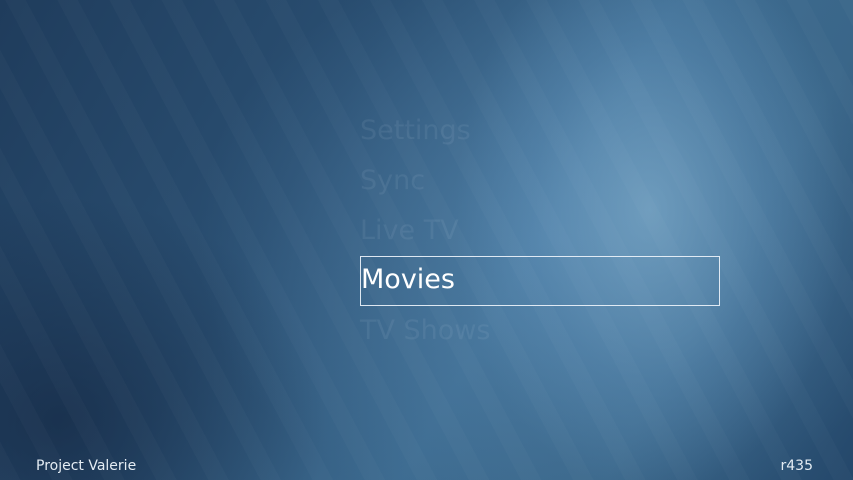 This screenshot has width=853, height=480. I want to click on menu-item-sync: Sync, so click(540, 181).